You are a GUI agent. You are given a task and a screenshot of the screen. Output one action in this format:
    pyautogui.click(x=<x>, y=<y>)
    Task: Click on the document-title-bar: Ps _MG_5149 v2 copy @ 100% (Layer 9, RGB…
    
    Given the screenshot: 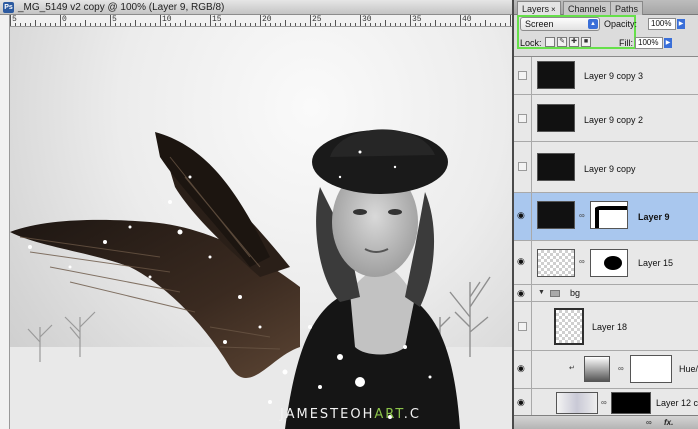 What is the action you would take?
    pyautogui.click(x=256, y=7)
    